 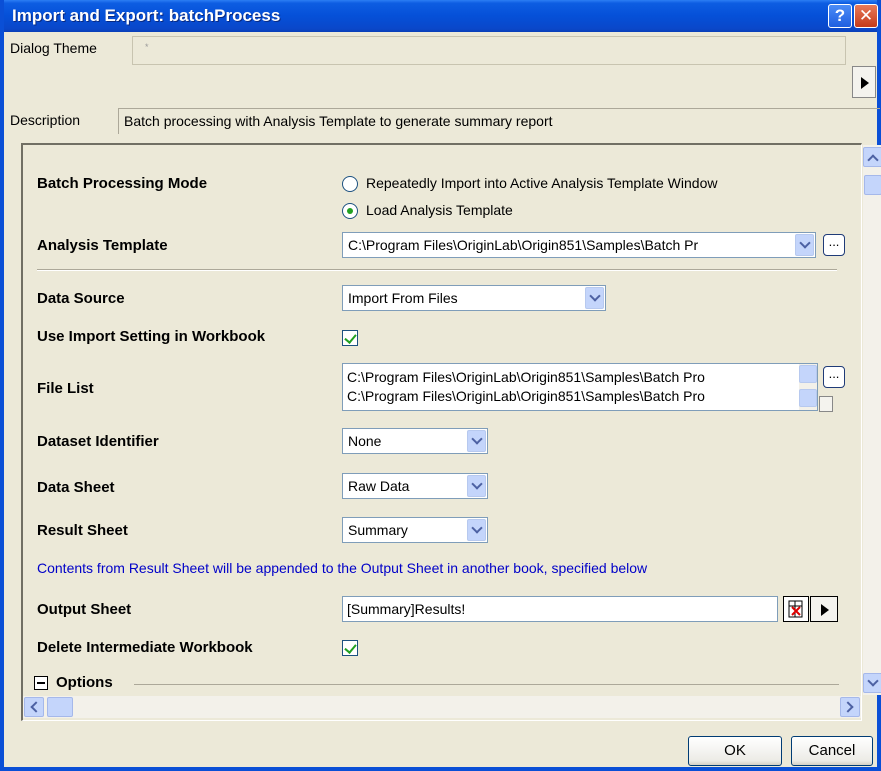 I want to click on select-range-icon, so click(x=796, y=609).